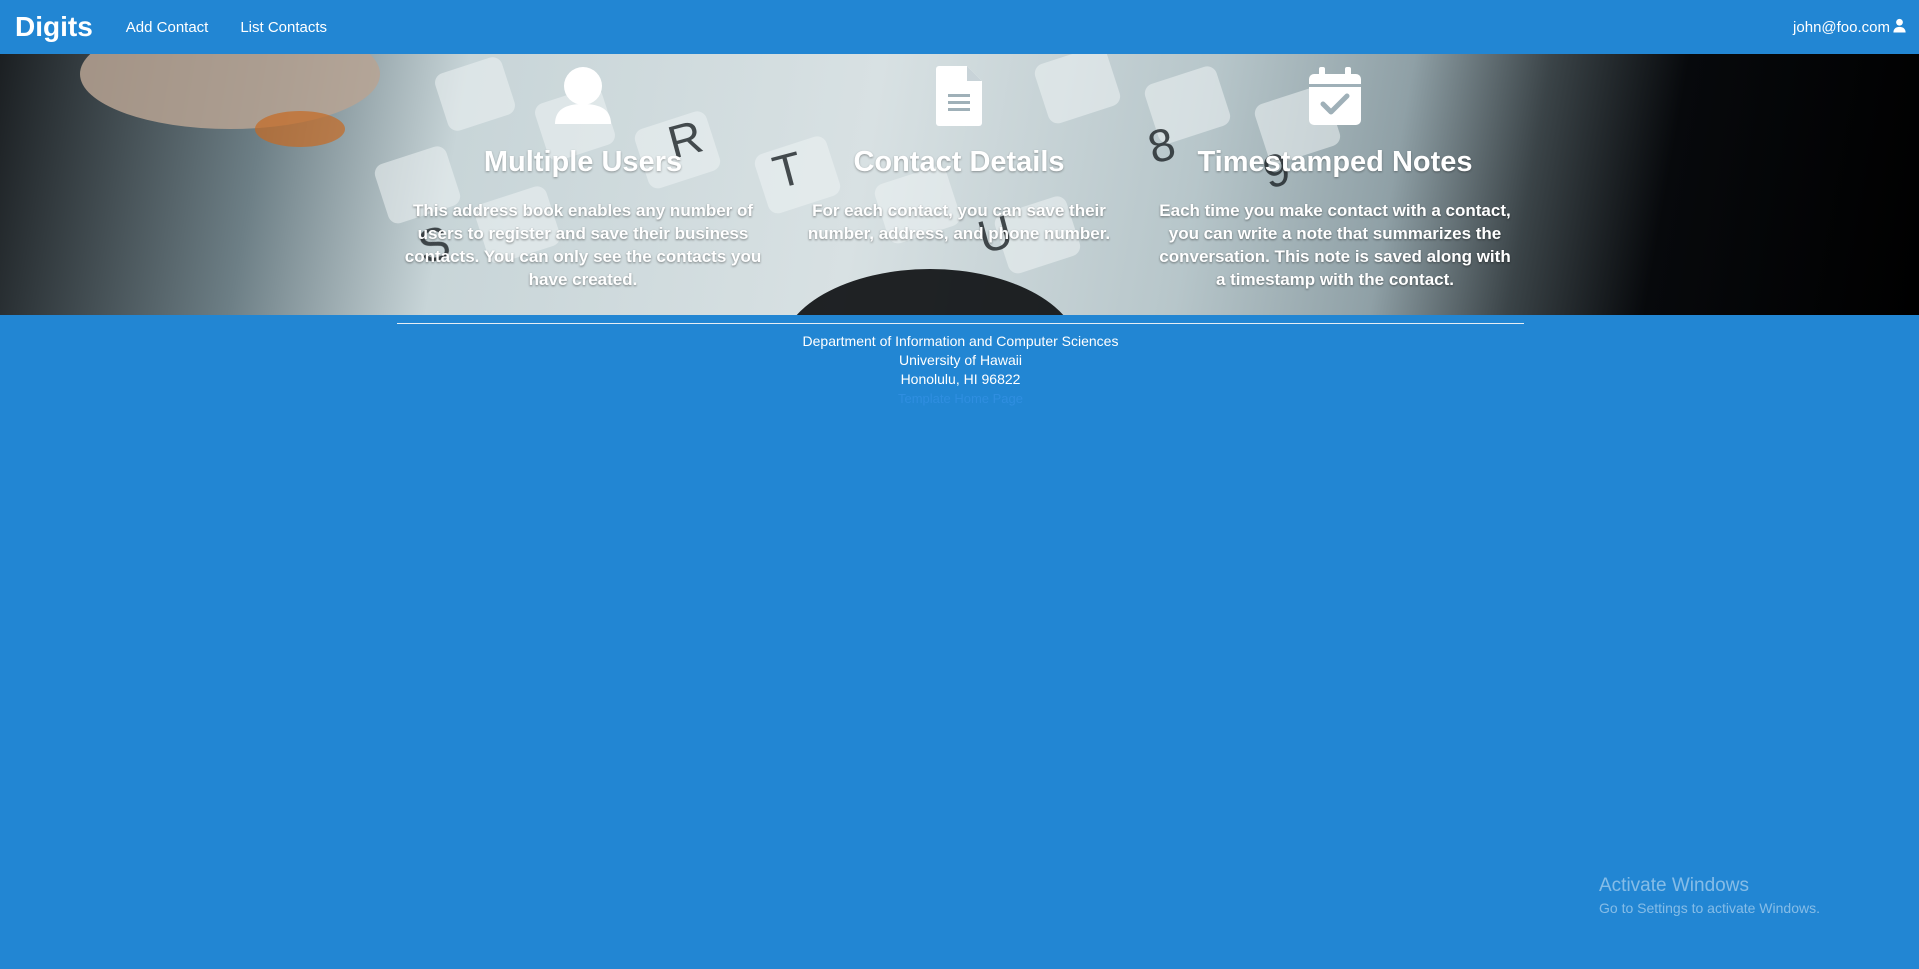 The width and height of the screenshot is (1919, 969). I want to click on brand-logo: Digits, so click(54, 27).